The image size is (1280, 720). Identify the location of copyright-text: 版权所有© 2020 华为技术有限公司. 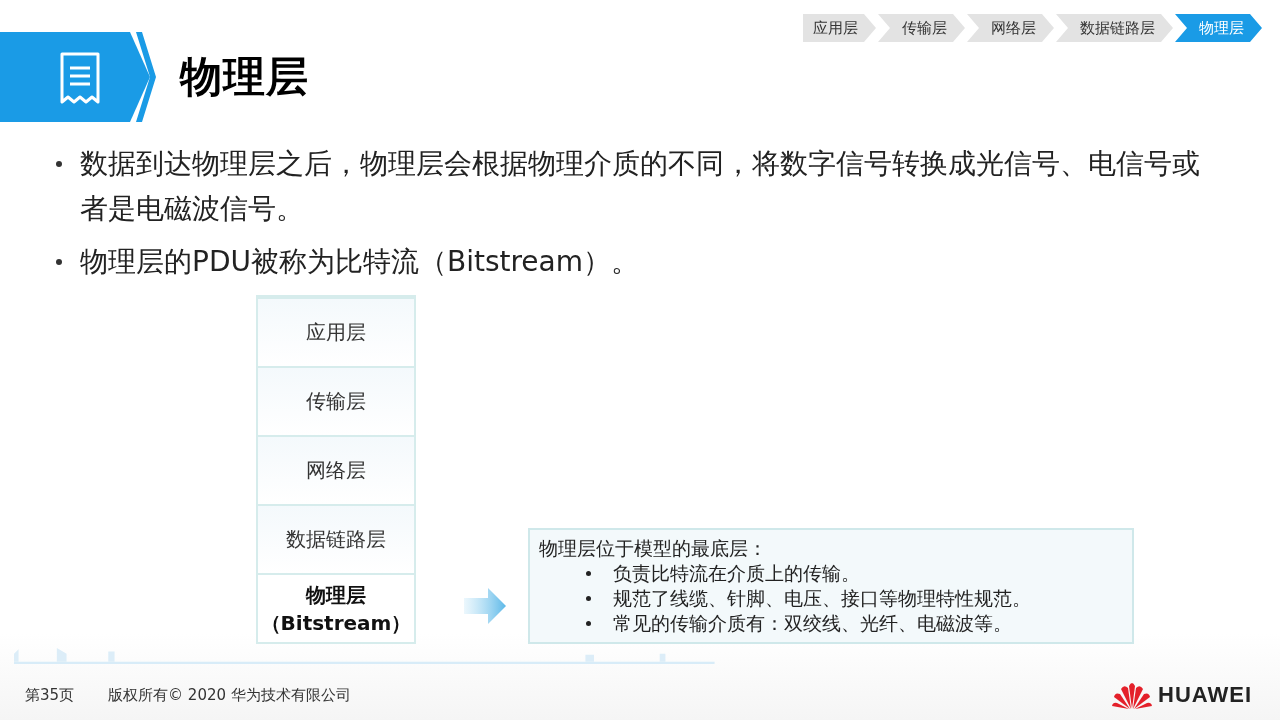
(229, 695).